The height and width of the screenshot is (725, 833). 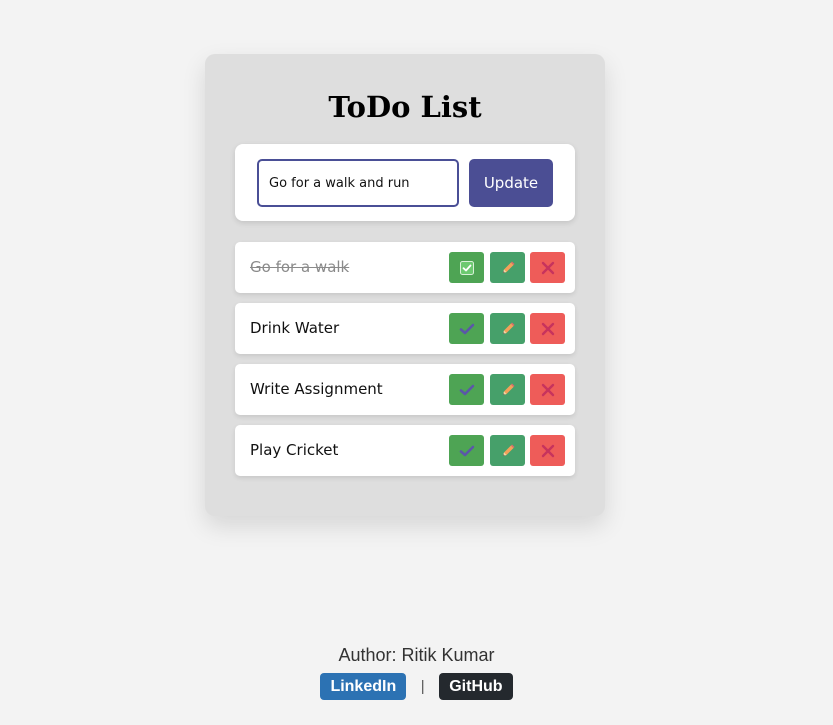 I want to click on task-text: Play Cricket, so click(x=294, y=450).